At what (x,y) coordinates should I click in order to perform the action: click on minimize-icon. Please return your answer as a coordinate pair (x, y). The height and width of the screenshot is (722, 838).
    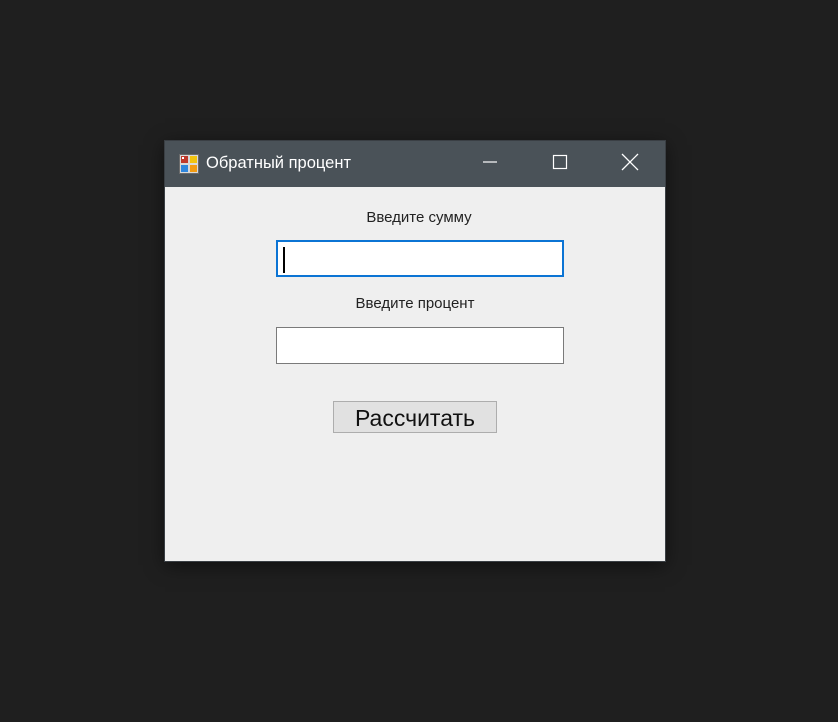
    Looking at the image, I should click on (490, 164).